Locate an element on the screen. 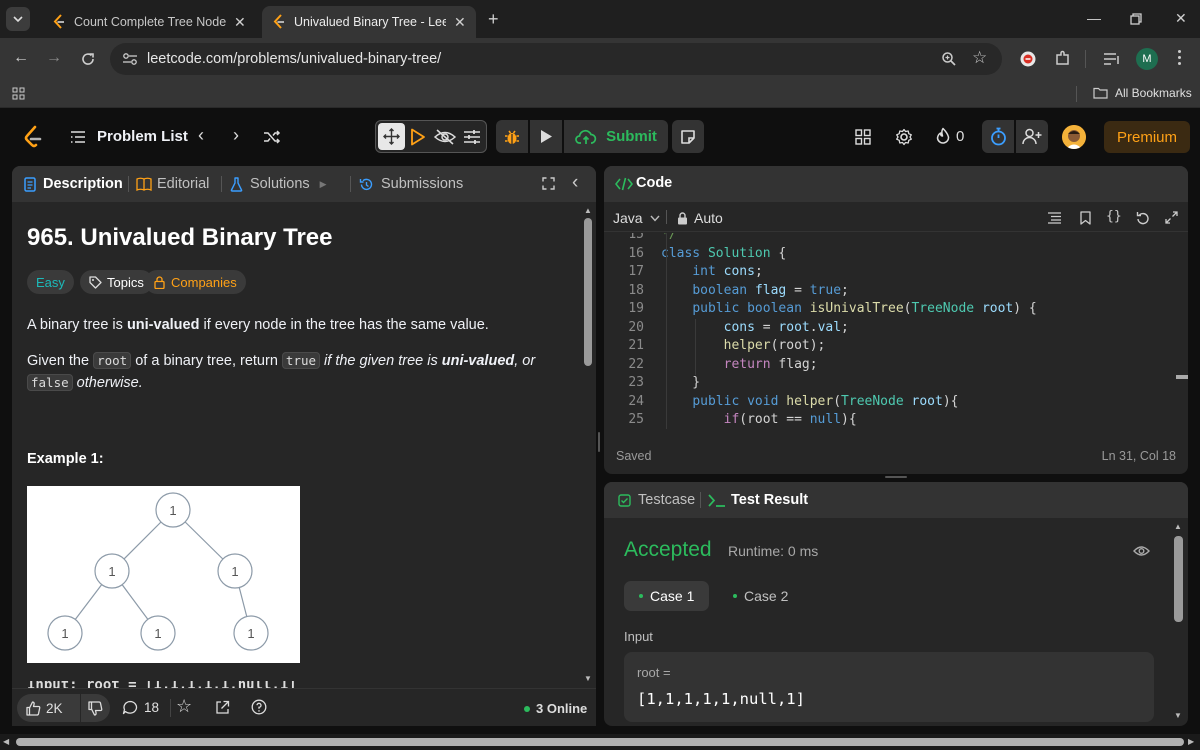 This screenshot has height=750, width=1200. run-outline-icon is located at coordinates (418, 137).